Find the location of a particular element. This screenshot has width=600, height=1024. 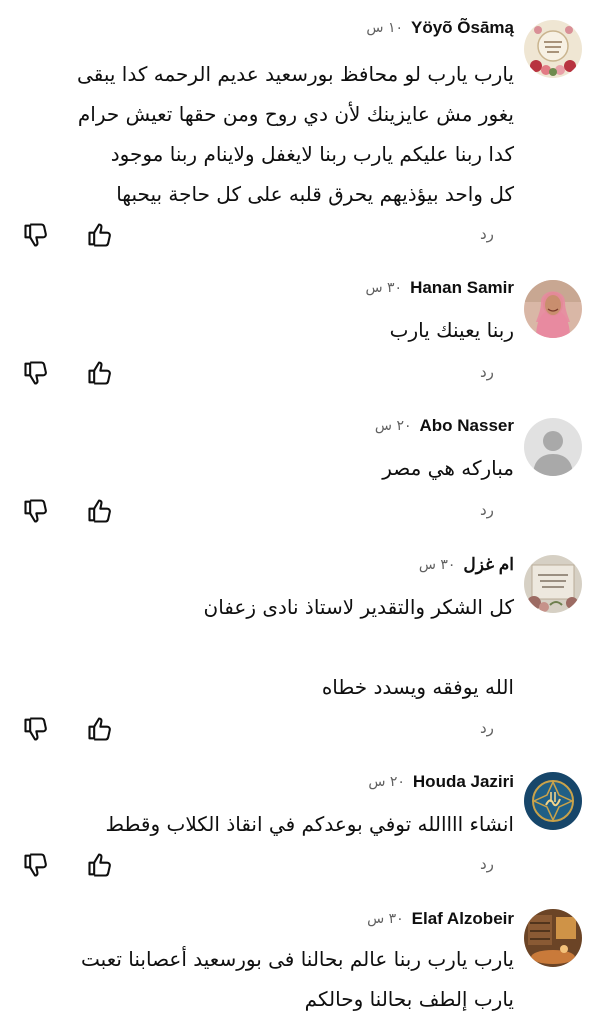

comment-meta: Yöyõ Õsāmą ١٠ س is located at coordinates (440, 28).